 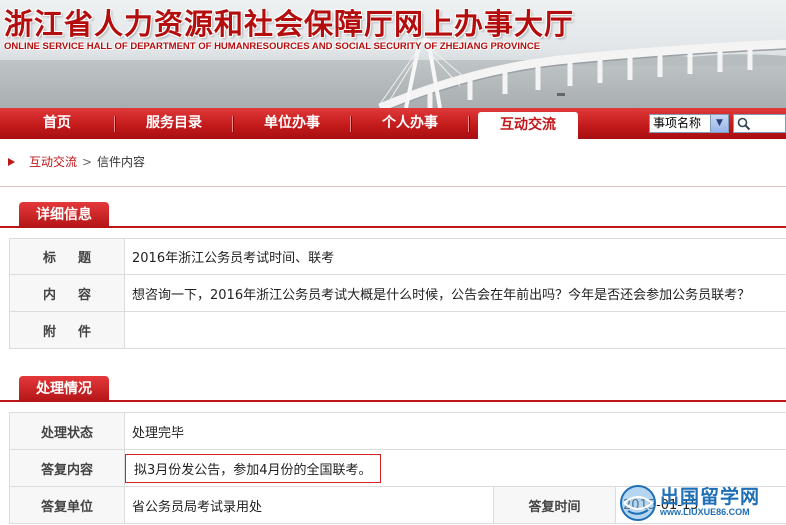 What do you see at coordinates (393, 214) in the screenshot?
I see `detail-section-header: 详细信息` at bounding box center [393, 214].